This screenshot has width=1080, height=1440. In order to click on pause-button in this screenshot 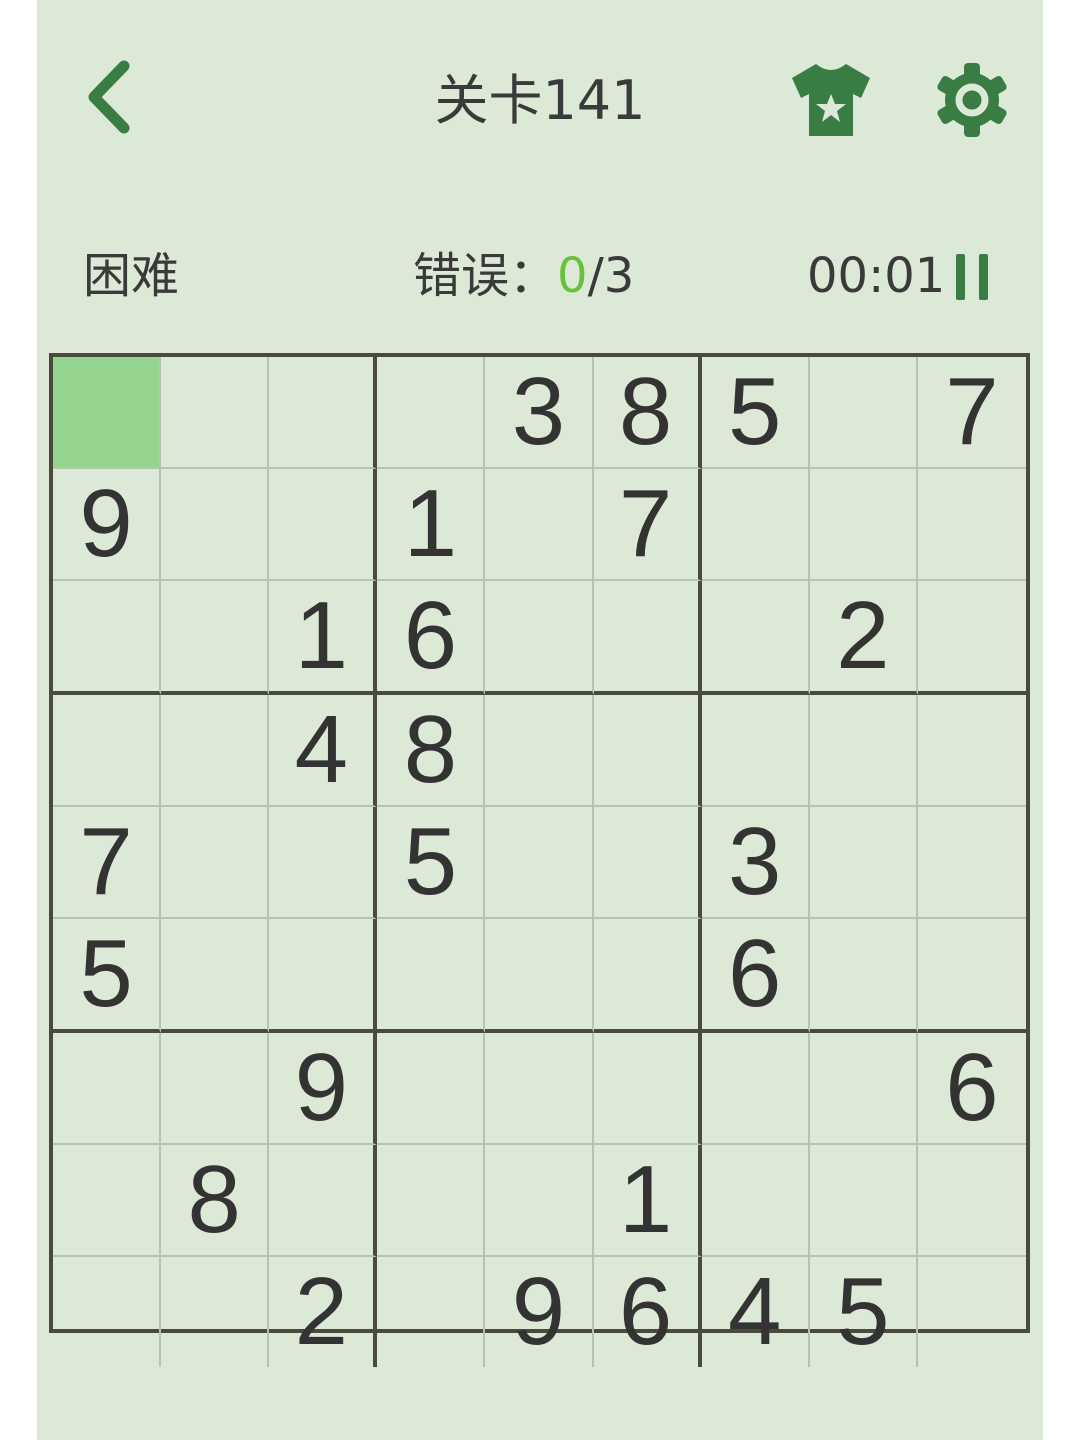, I will do `click(972, 277)`.